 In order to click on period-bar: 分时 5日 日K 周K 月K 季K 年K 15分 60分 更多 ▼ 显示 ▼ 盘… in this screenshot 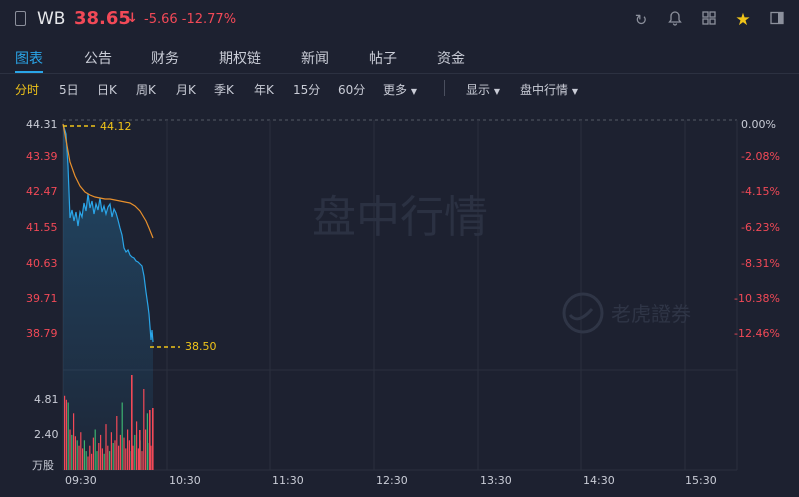, I will do `click(399, 88)`.